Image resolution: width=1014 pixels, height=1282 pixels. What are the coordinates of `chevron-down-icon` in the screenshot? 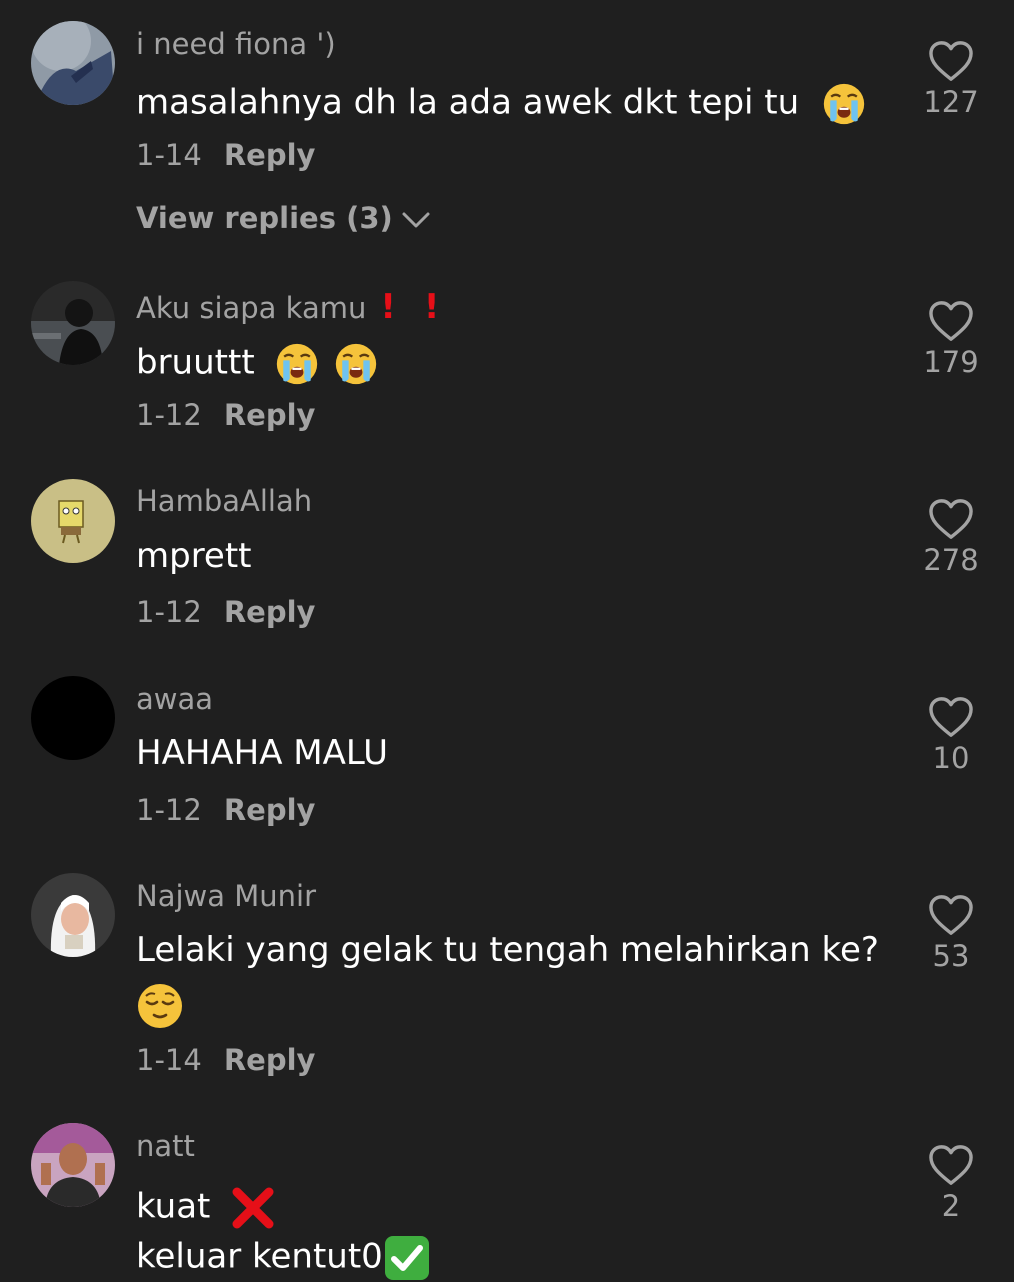 It's located at (416, 220).